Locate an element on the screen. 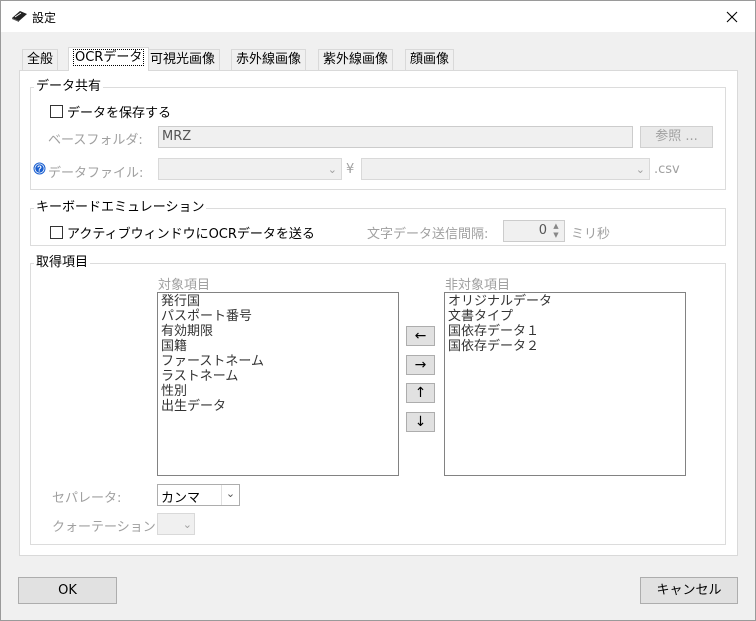  tab-ocr-data-label: OCRデータ is located at coordinates (109, 57).